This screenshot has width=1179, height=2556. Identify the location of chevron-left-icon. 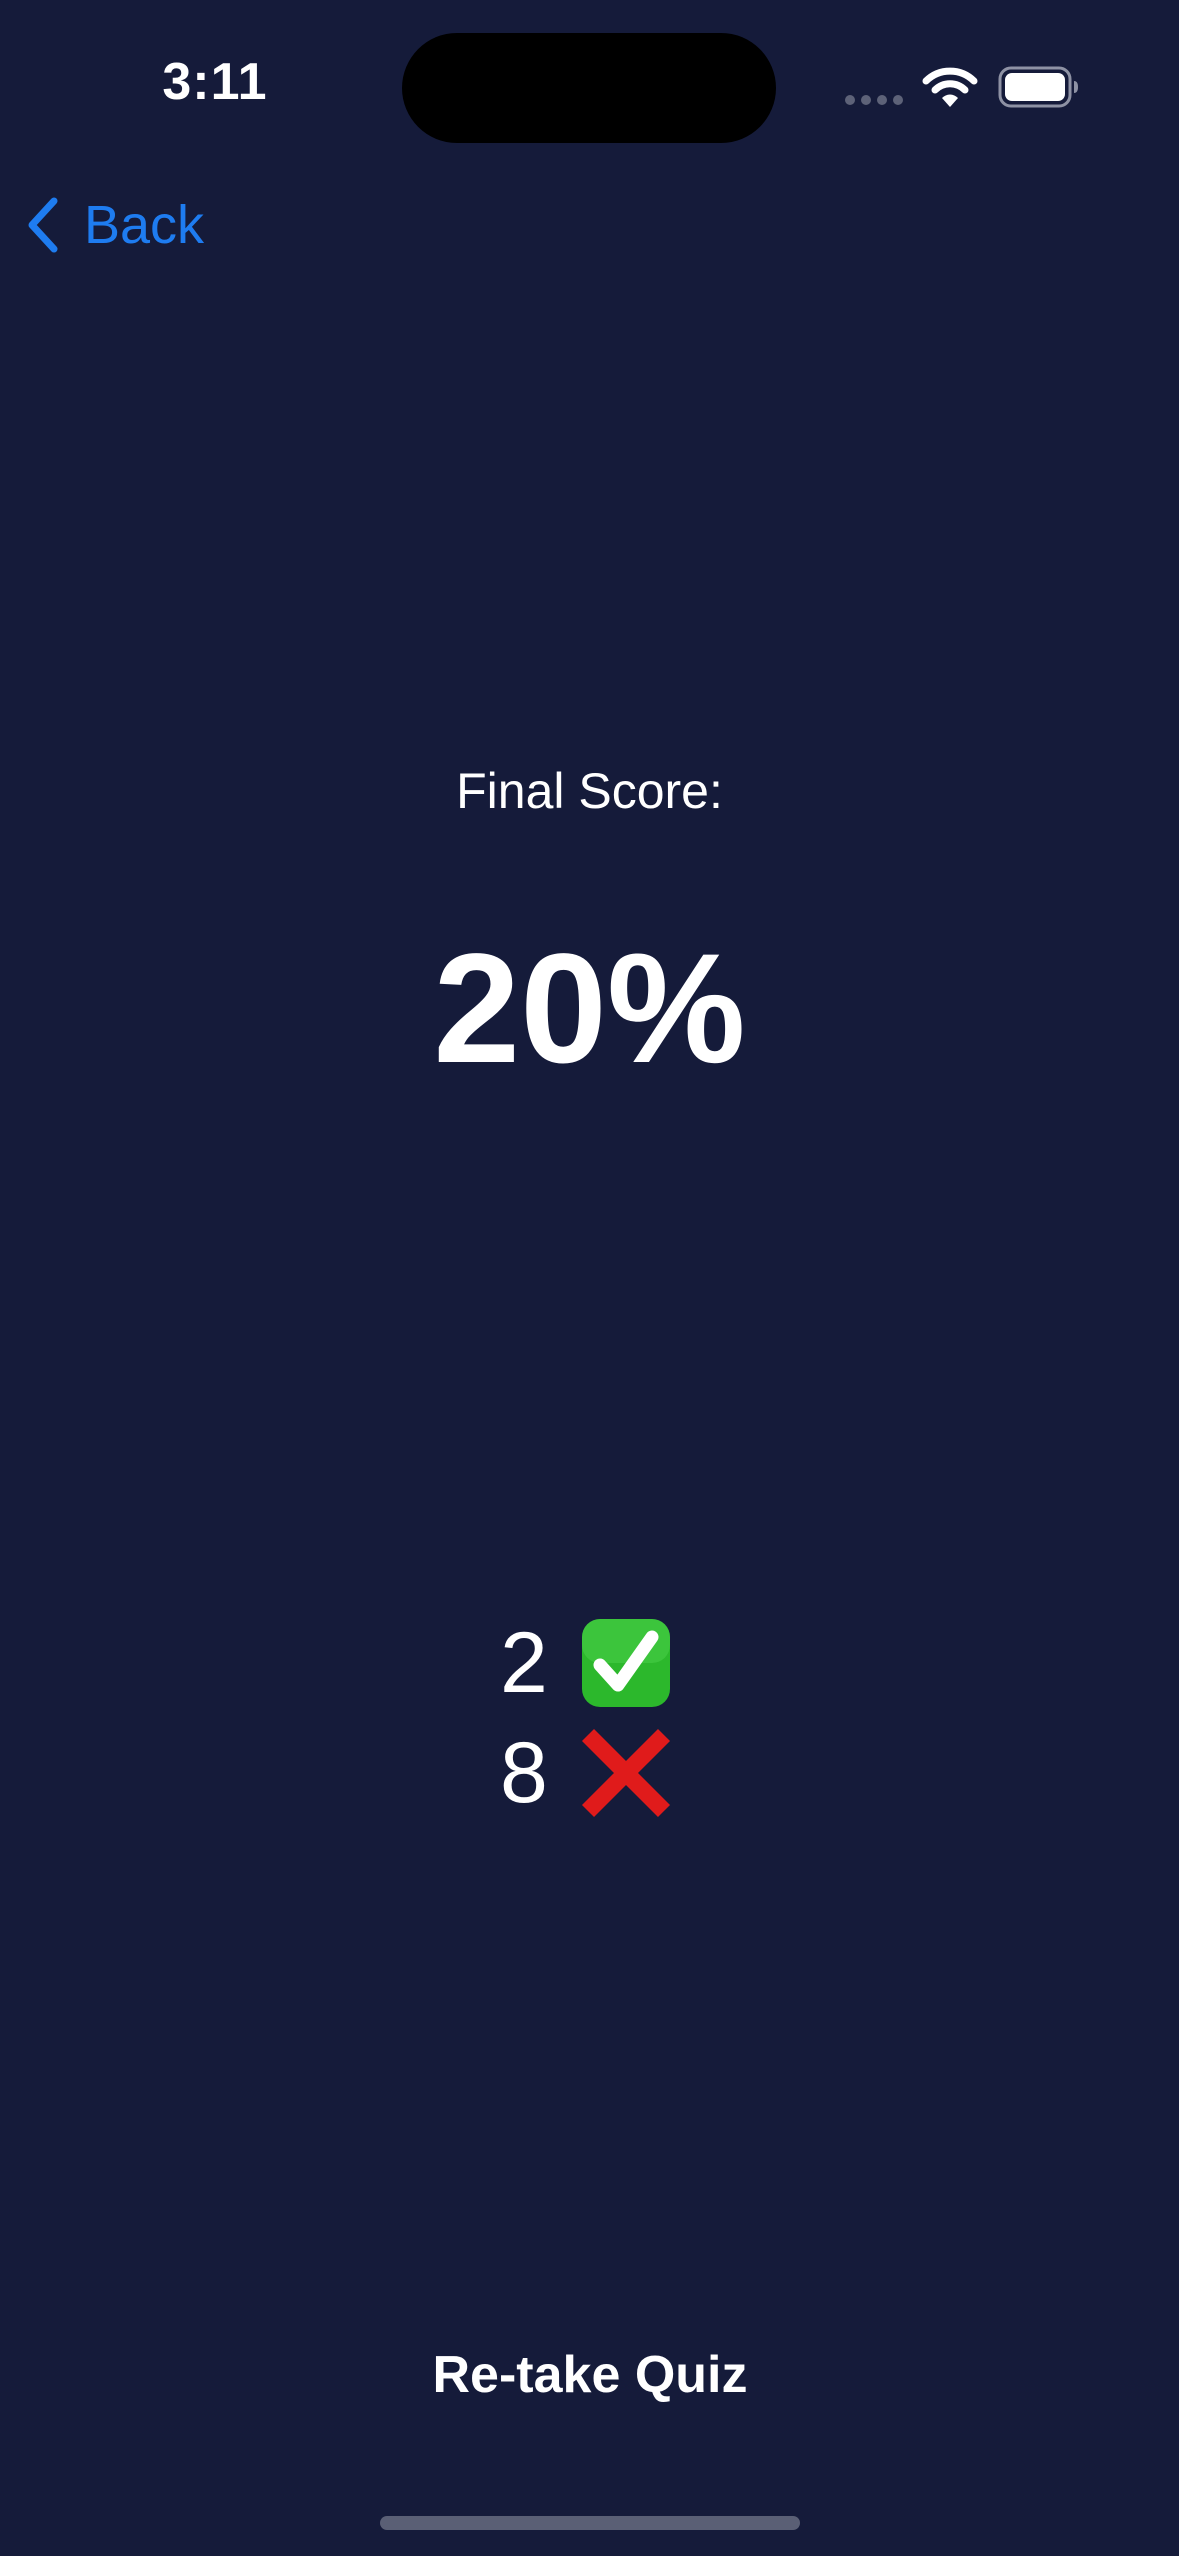
(43, 225).